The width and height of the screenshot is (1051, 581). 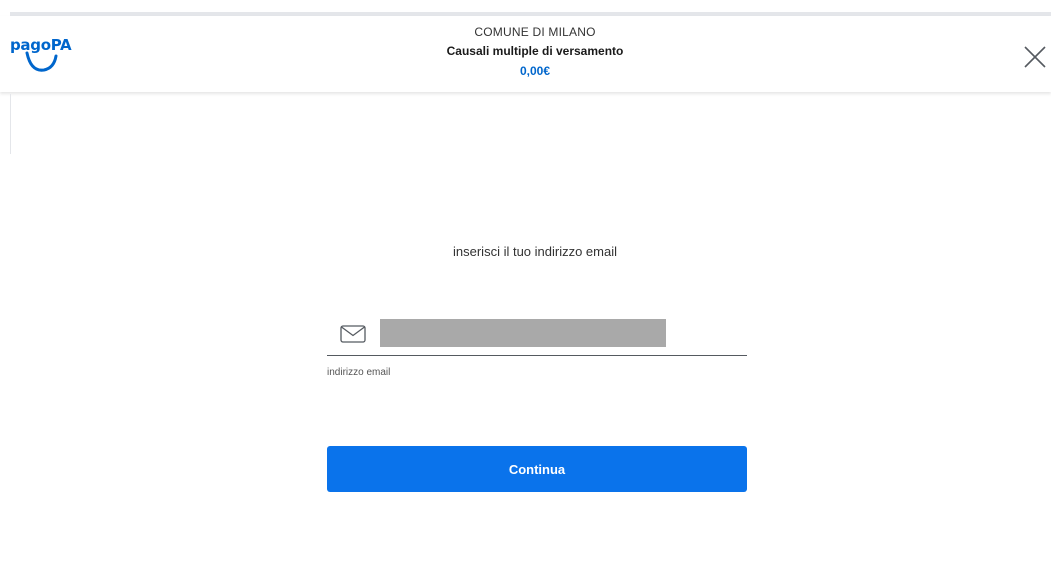 I want to click on continue-button: Continua, so click(x=537, y=469).